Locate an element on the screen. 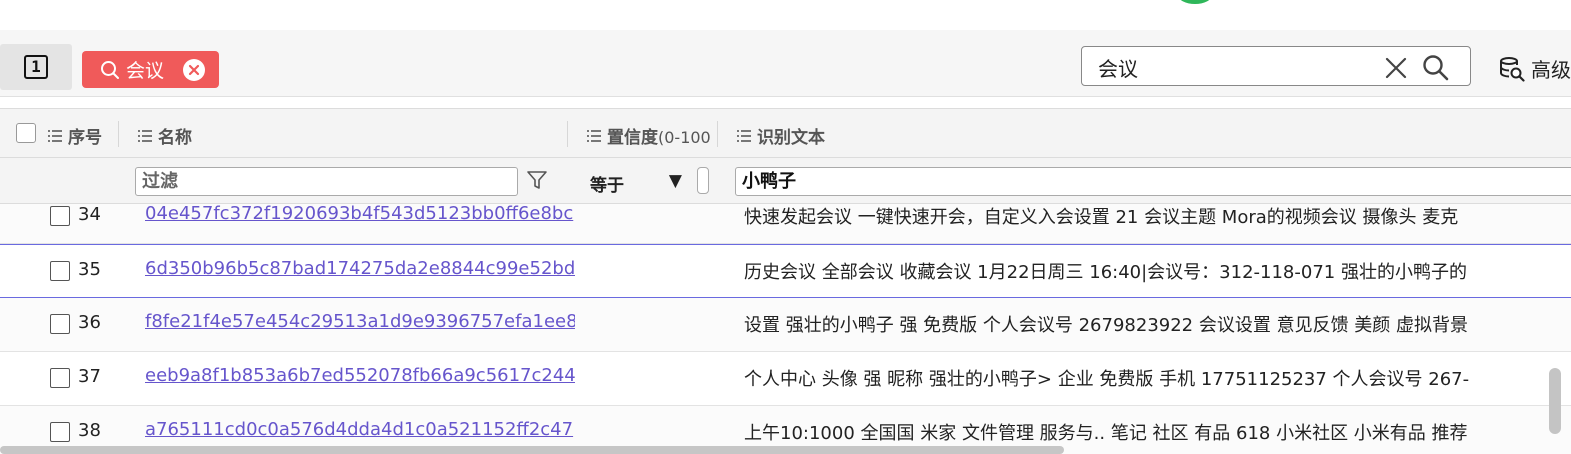  selection-count: 1 is located at coordinates (36, 67).